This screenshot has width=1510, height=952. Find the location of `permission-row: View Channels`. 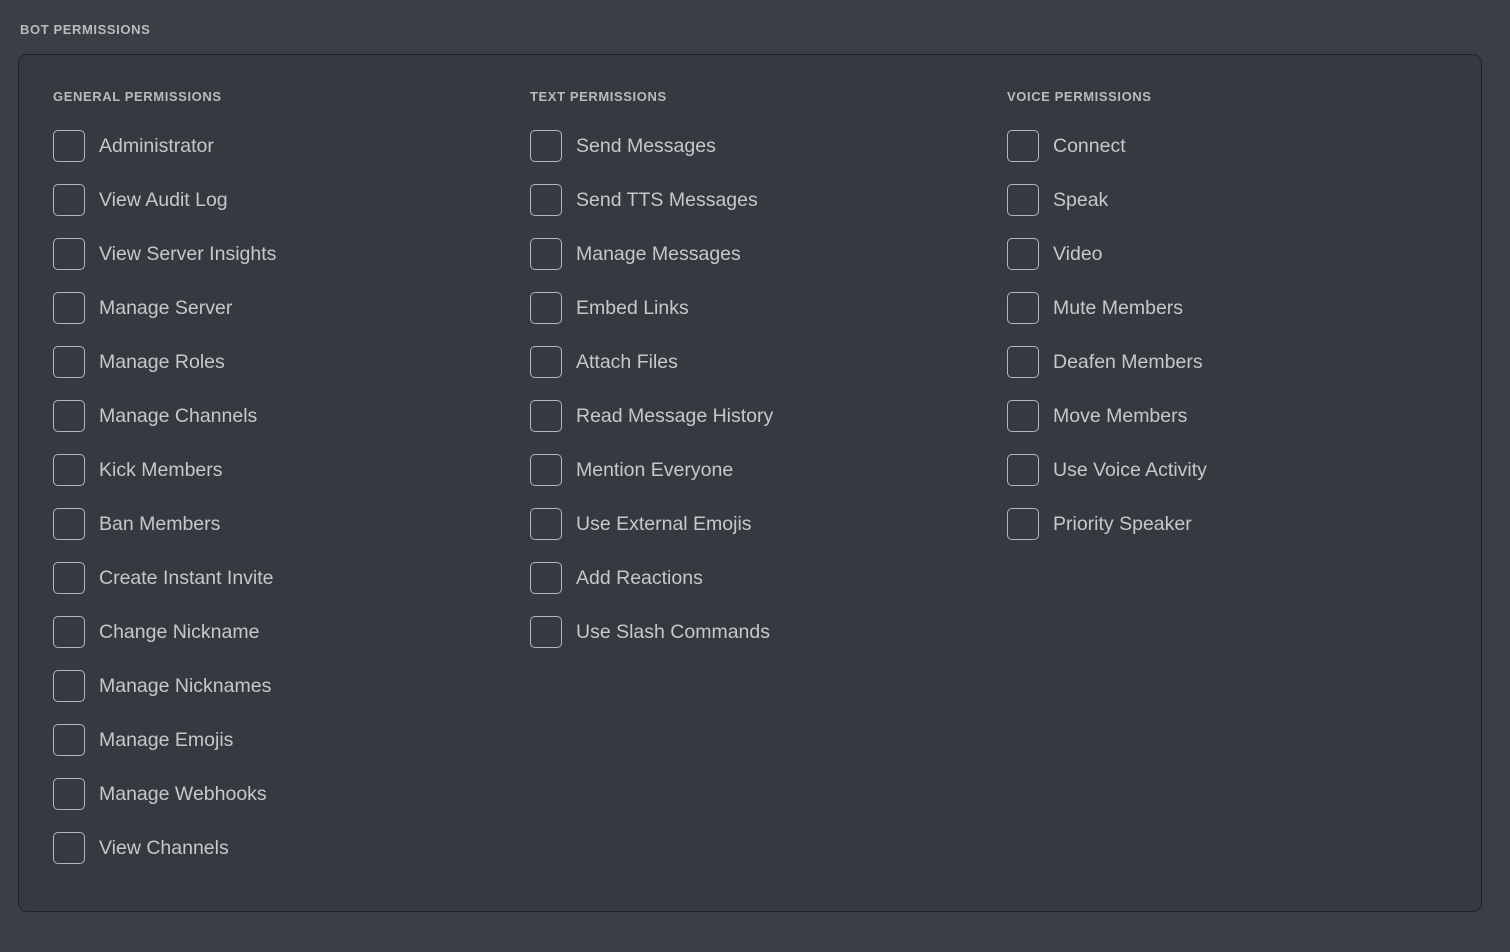

permission-row: View Channels is located at coordinates (283, 848).